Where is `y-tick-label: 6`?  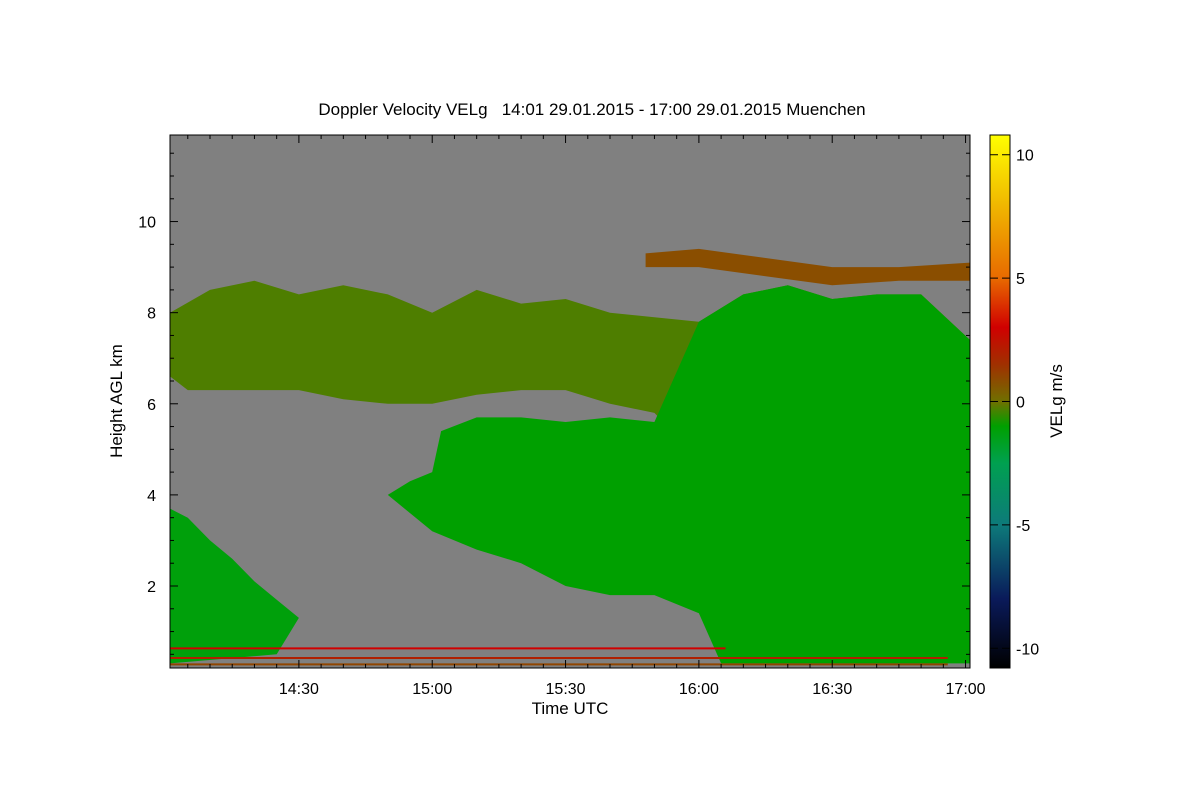 y-tick-label: 6 is located at coordinates (151, 405).